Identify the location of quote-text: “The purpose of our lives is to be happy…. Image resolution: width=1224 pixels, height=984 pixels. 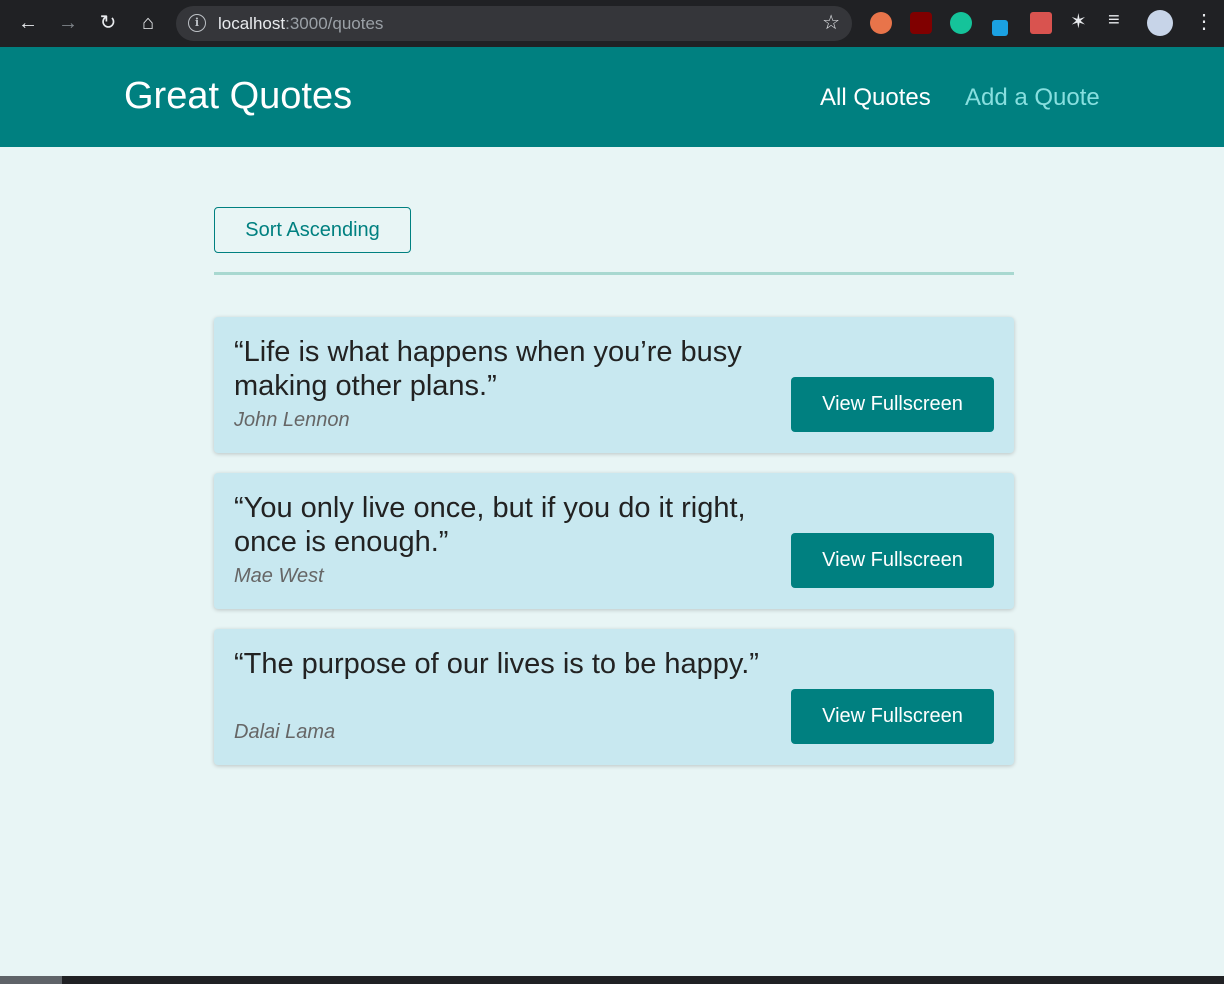
(496, 664).